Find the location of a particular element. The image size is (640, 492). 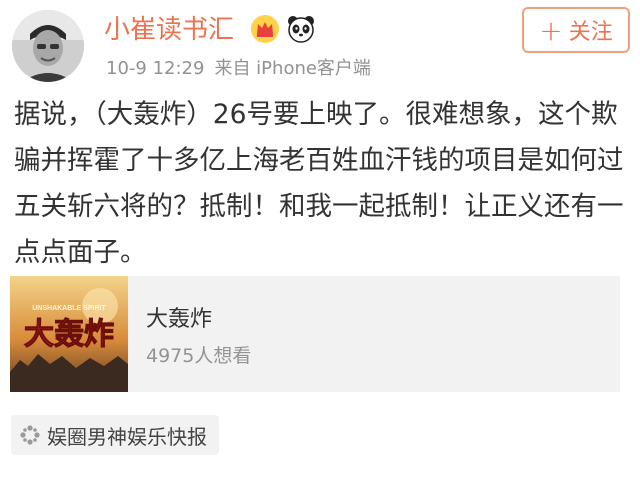

username: 小崔读书汇 is located at coordinates (169, 30).